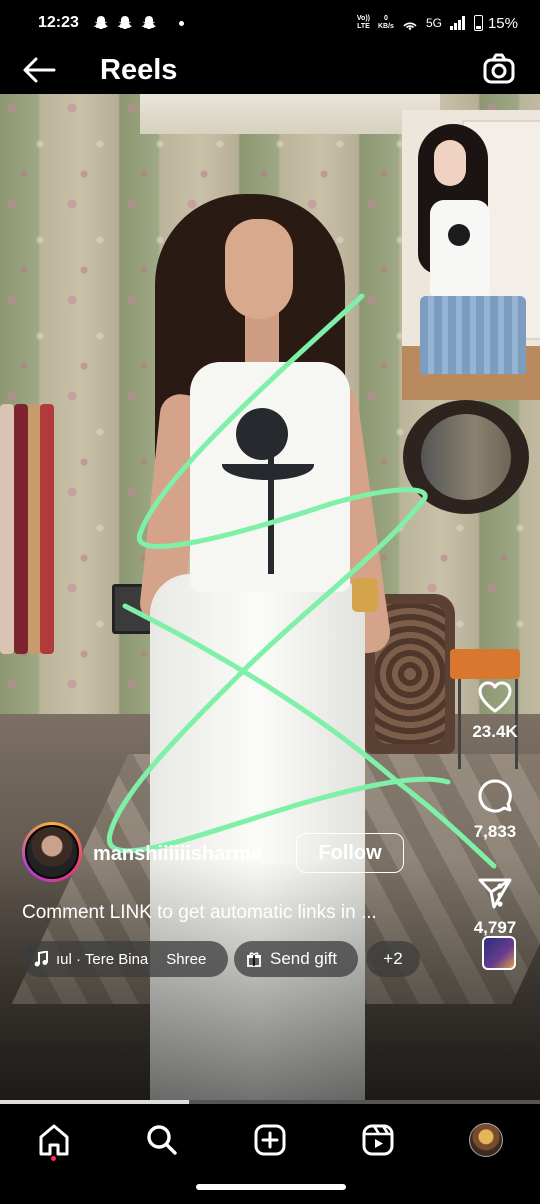 This screenshot has height=1204, width=540. Describe the element at coordinates (365, 595) in the screenshot. I see `bracelet` at that location.